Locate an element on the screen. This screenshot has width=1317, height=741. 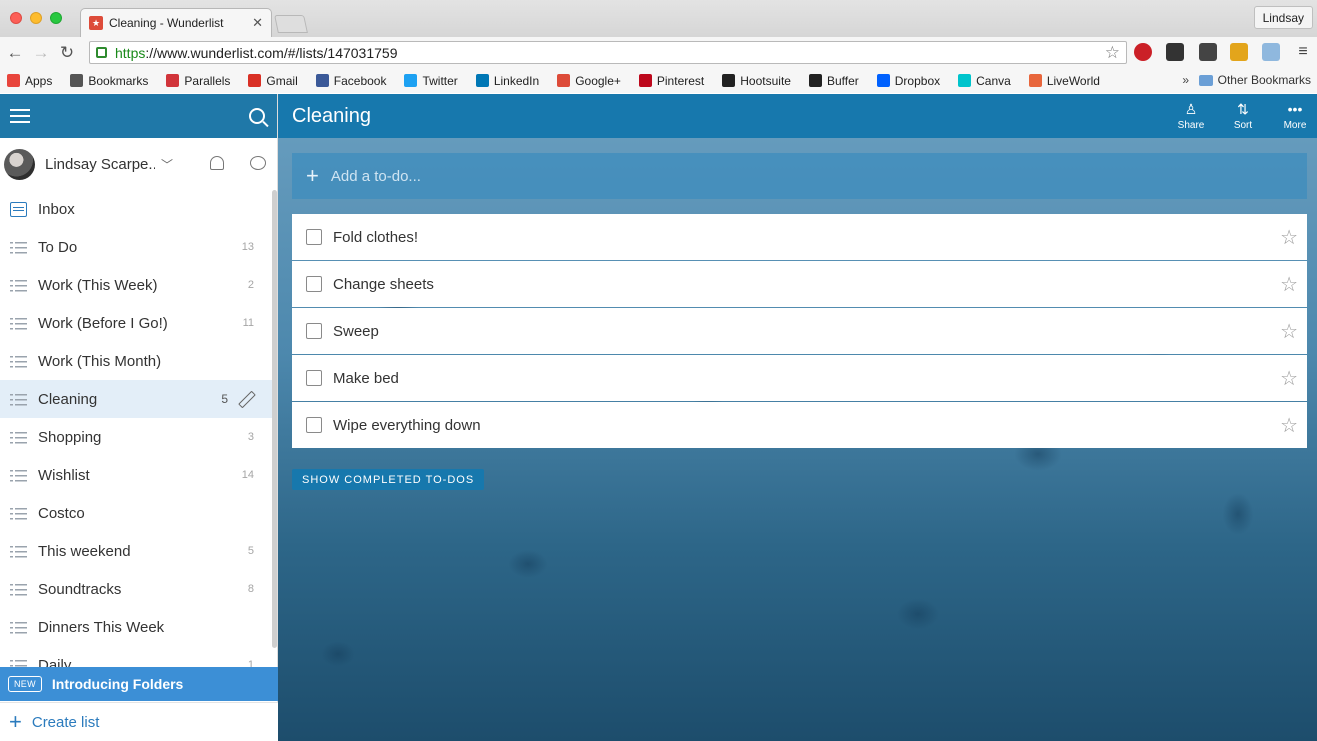
sidebar-item-label: Daily is located at coordinates (55, 662).